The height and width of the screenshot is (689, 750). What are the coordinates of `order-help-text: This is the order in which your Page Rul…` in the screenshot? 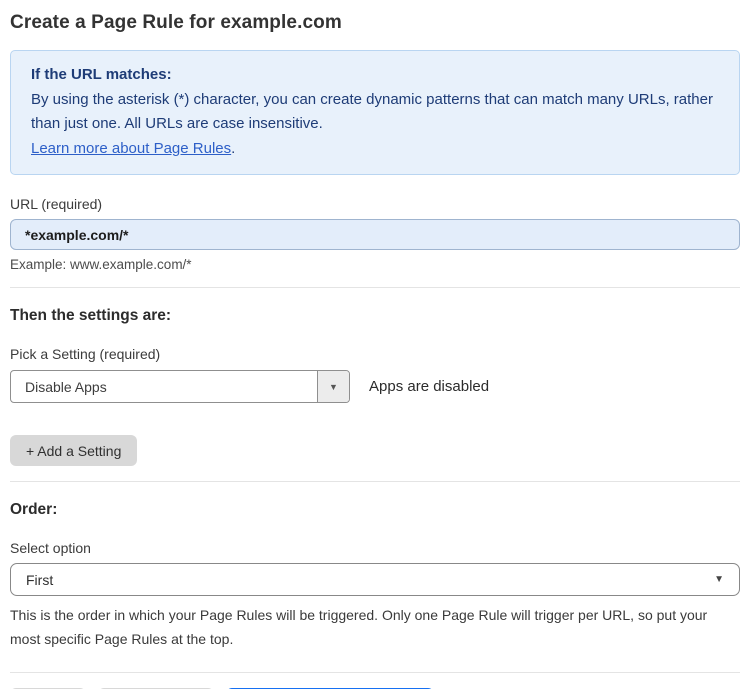 It's located at (359, 627).